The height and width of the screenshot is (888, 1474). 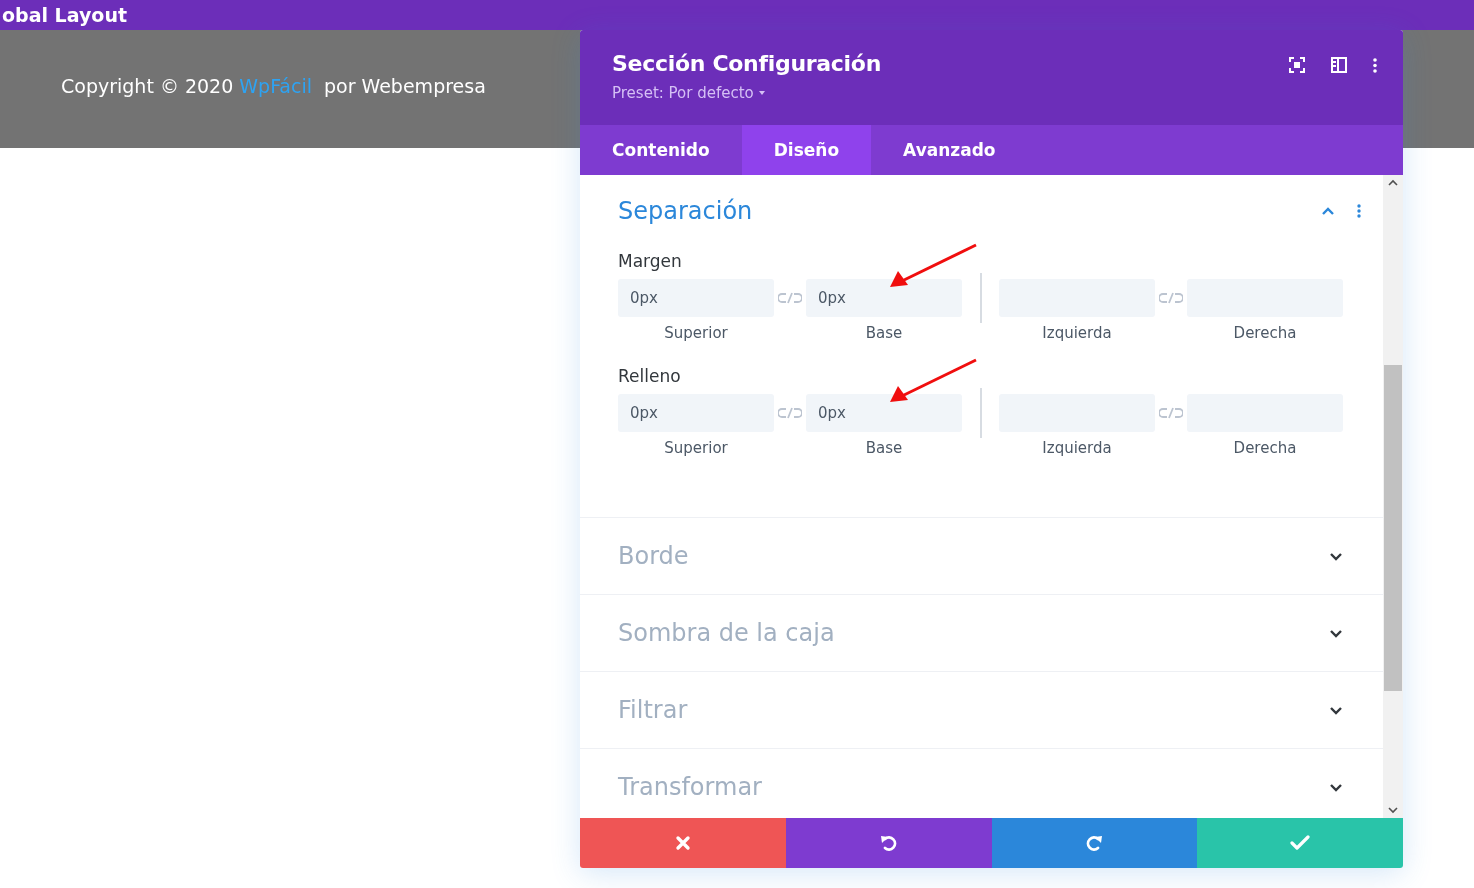 I want to click on group-label: Relleno, so click(x=650, y=376).